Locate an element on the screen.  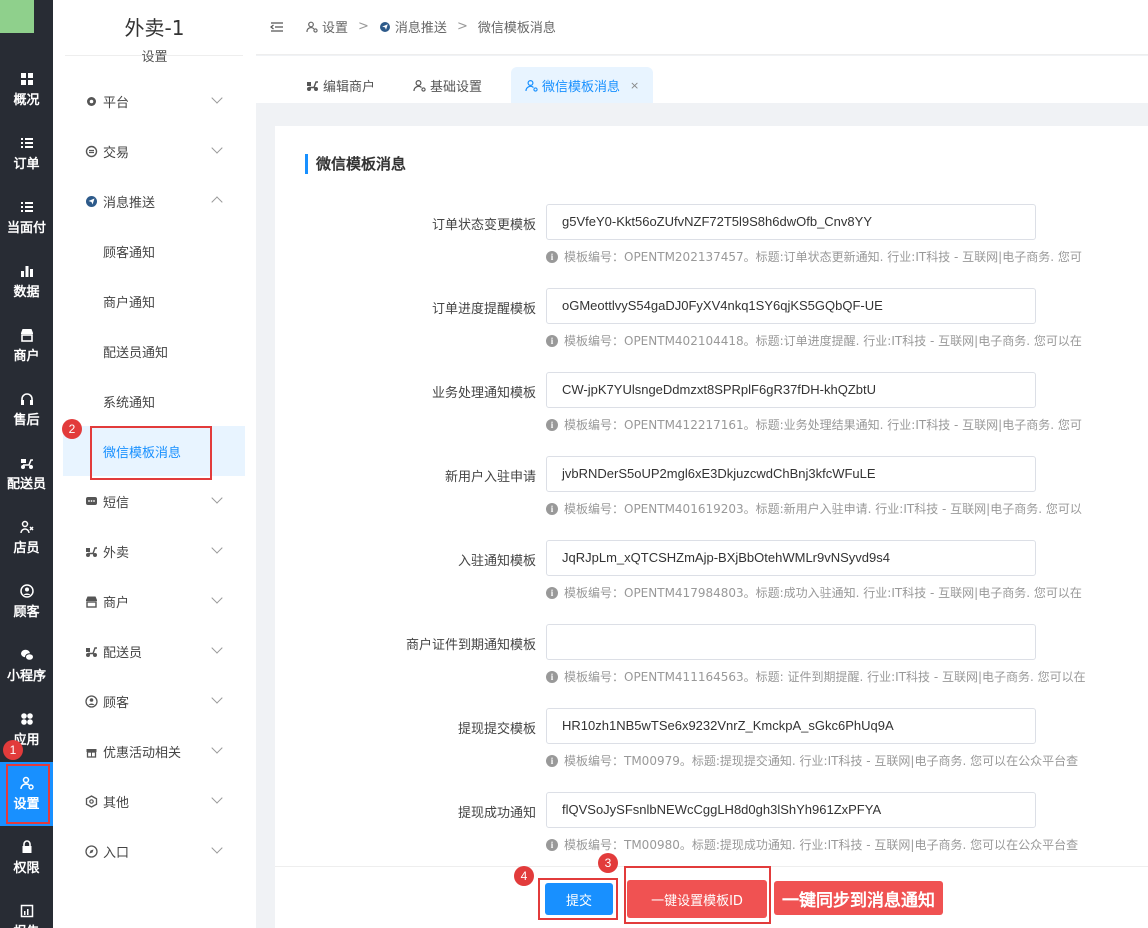
template-id-input-cert-expiry is located at coordinates (791, 642).